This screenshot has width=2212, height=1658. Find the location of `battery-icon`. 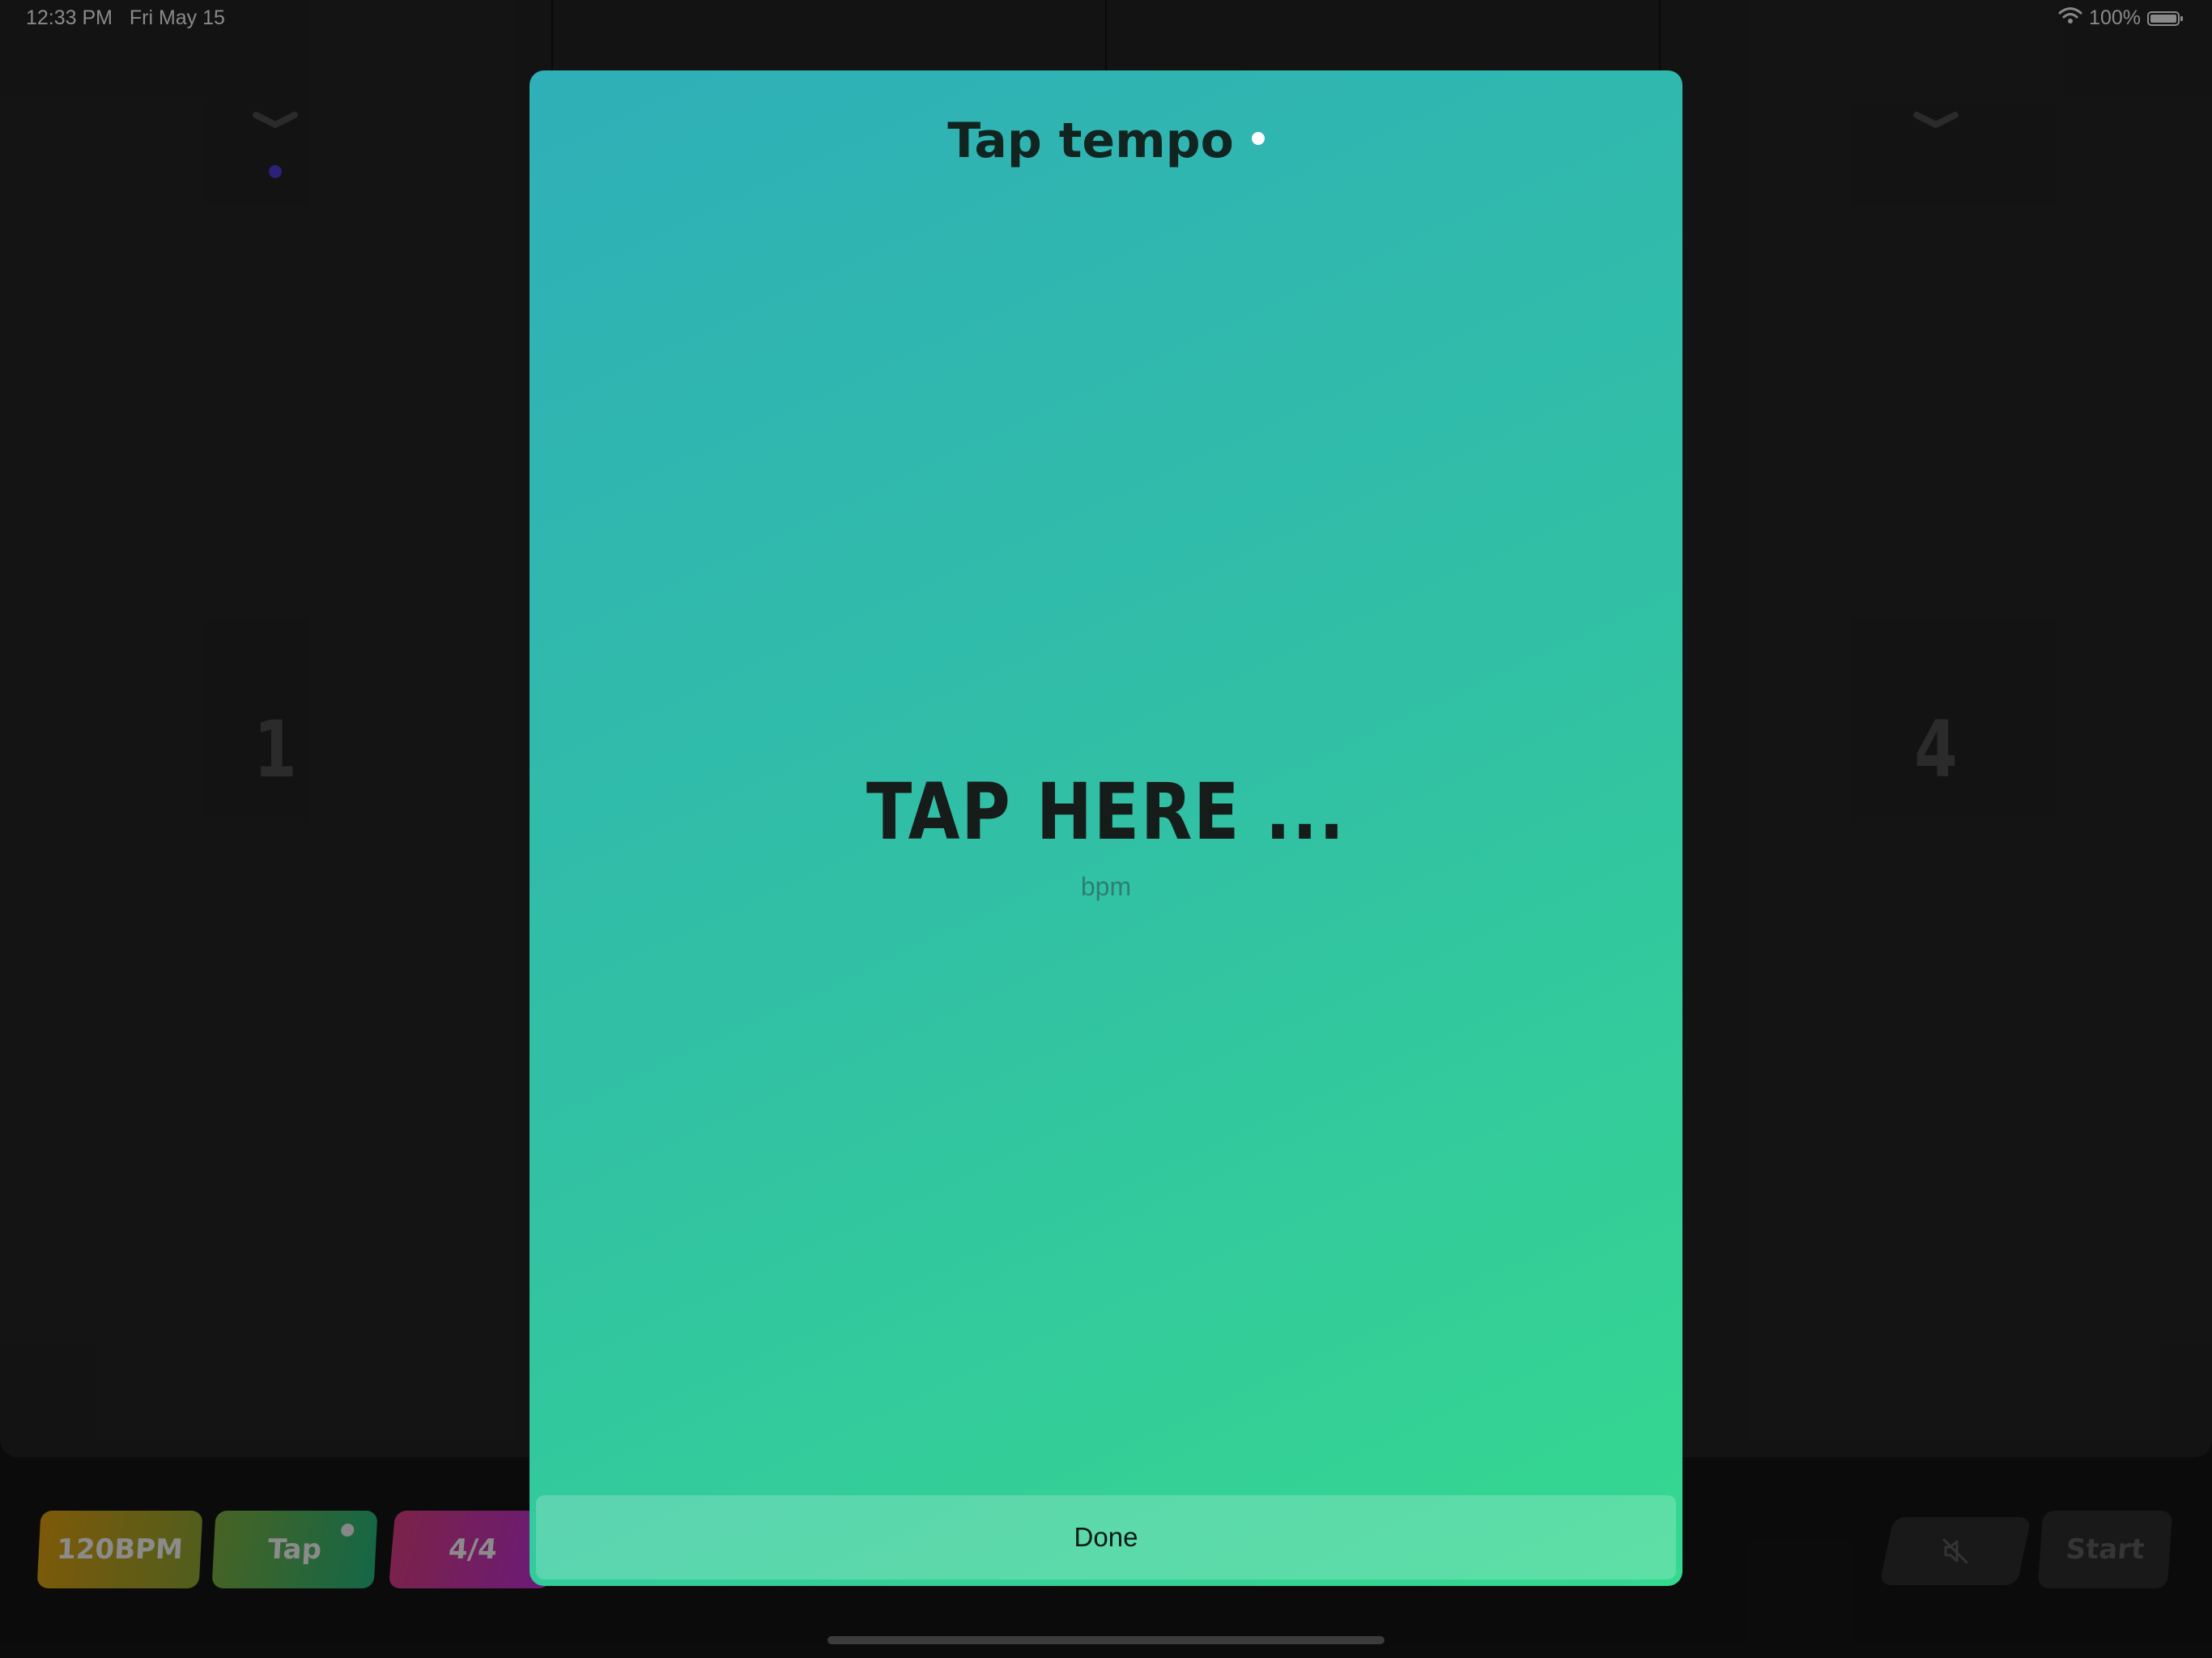

battery-icon is located at coordinates (2165, 18).